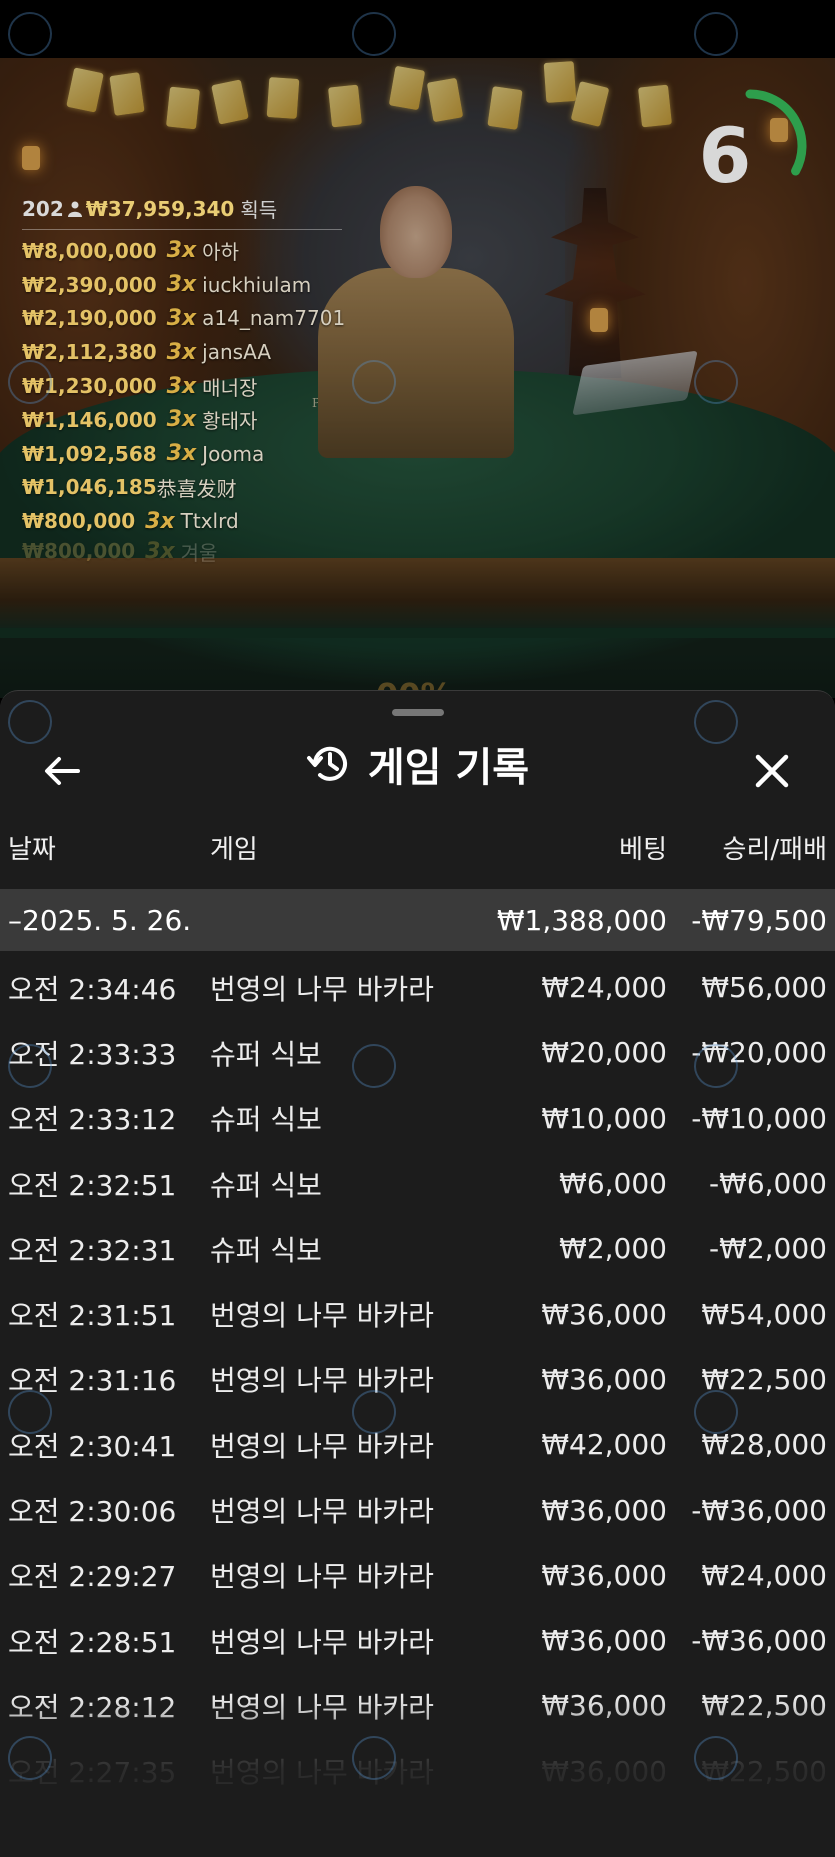  Describe the element at coordinates (209, 521) in the screenshot. I see `winner-name: Ttxlrd` at that location.